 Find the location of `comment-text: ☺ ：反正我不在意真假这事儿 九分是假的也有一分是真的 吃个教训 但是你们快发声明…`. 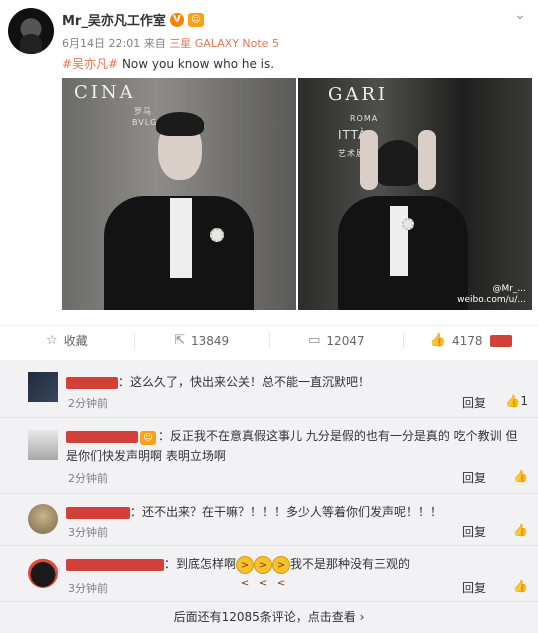

comment-text: ☺ ：反正我不在意真假这事儿 九分是假的也有一分是真的 吃个教训 但是你们快发声明… is located at coordinates (297, 446).